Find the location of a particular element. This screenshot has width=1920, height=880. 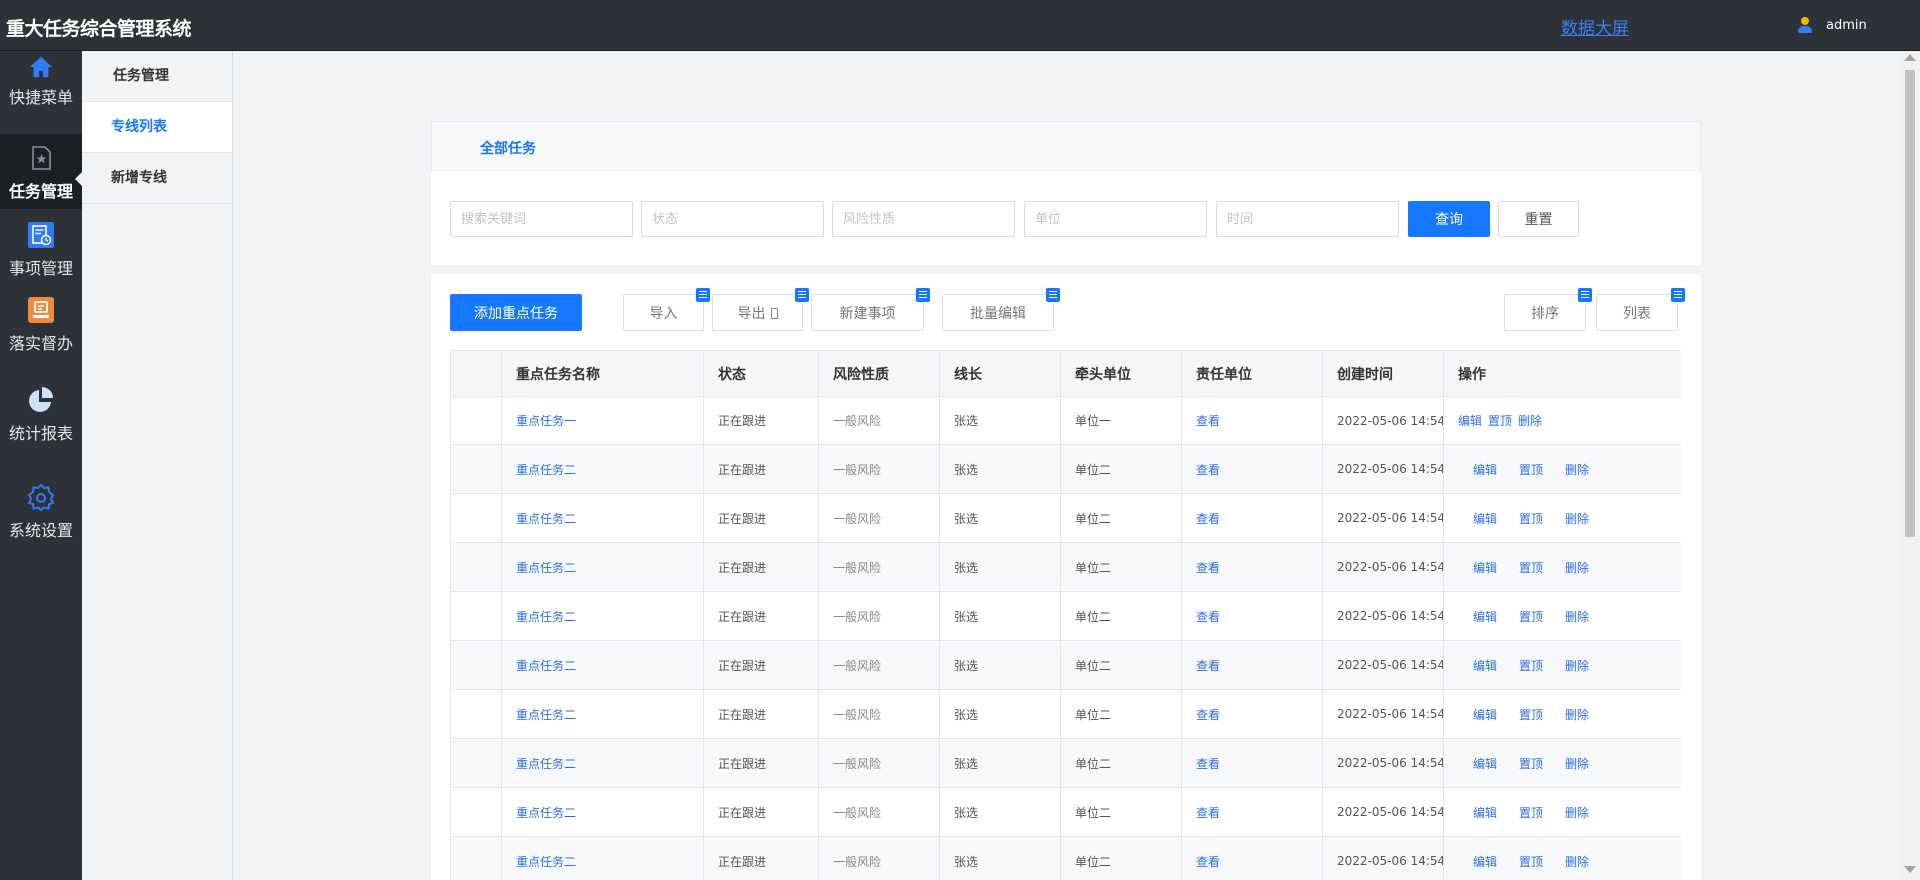

status-filter is located at coordinates (732, 219).